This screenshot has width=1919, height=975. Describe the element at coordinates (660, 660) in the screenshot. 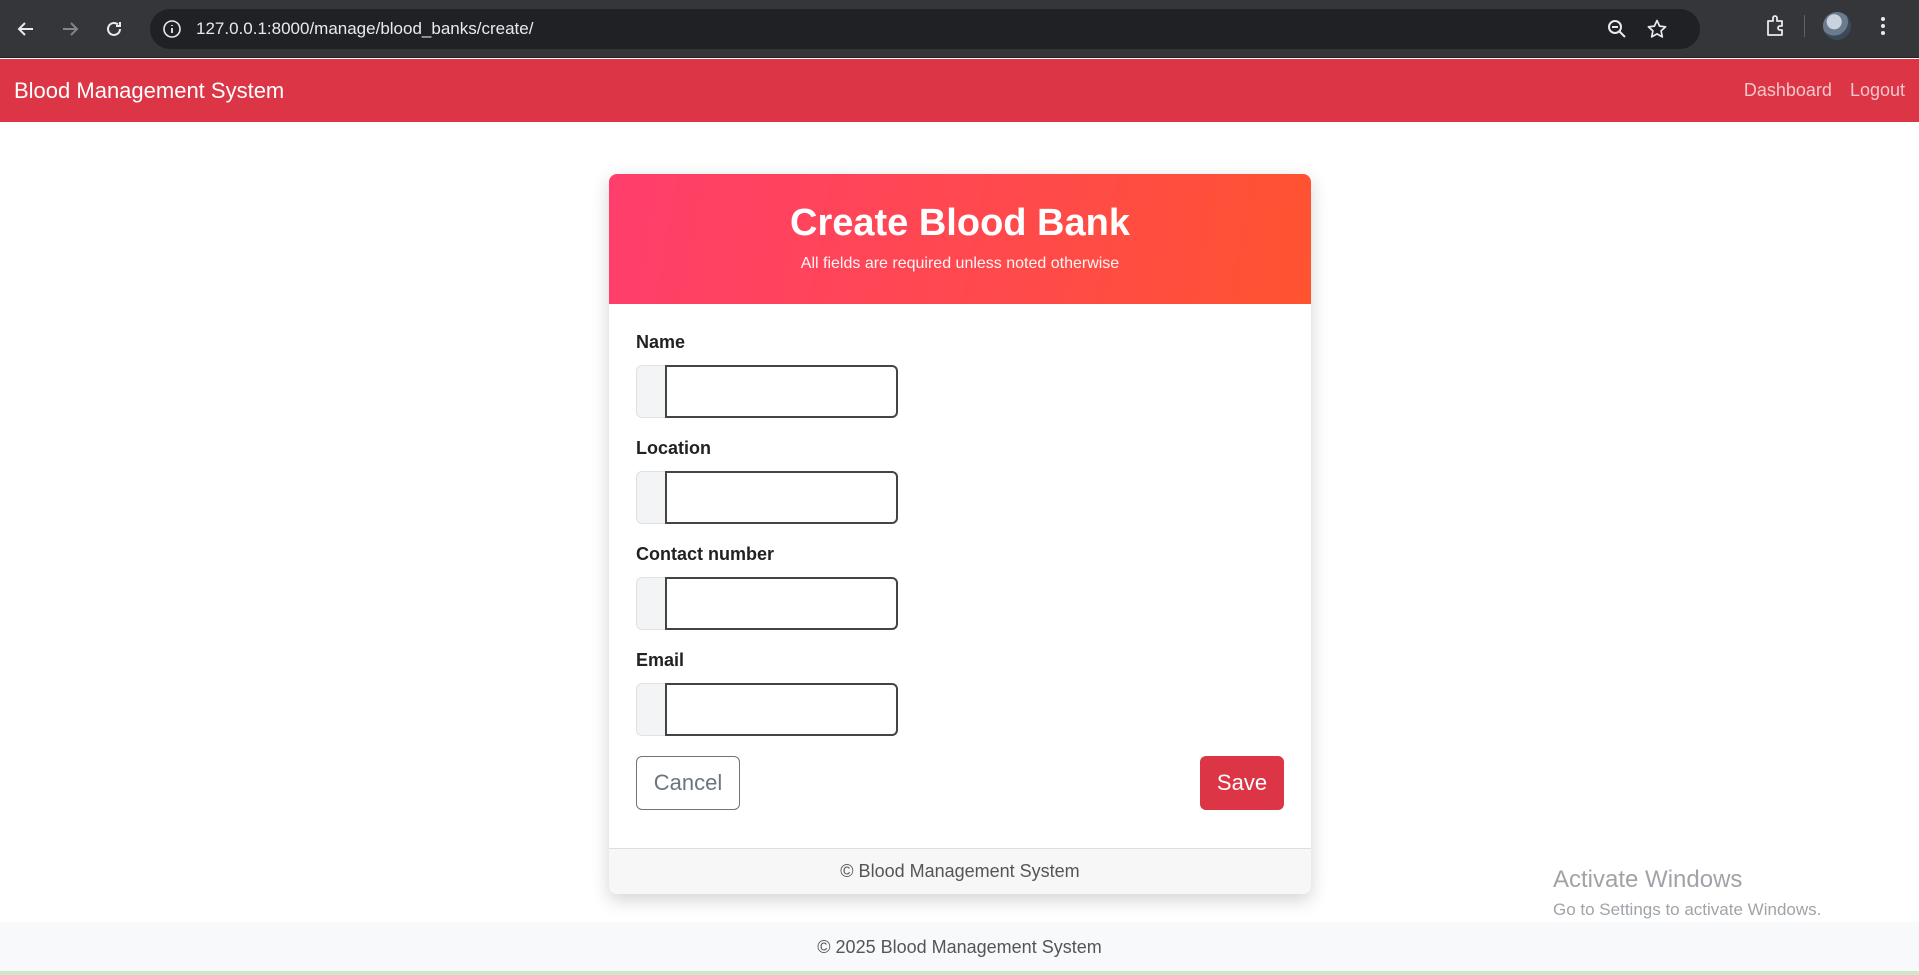

I see `email-label: Email` at that location.